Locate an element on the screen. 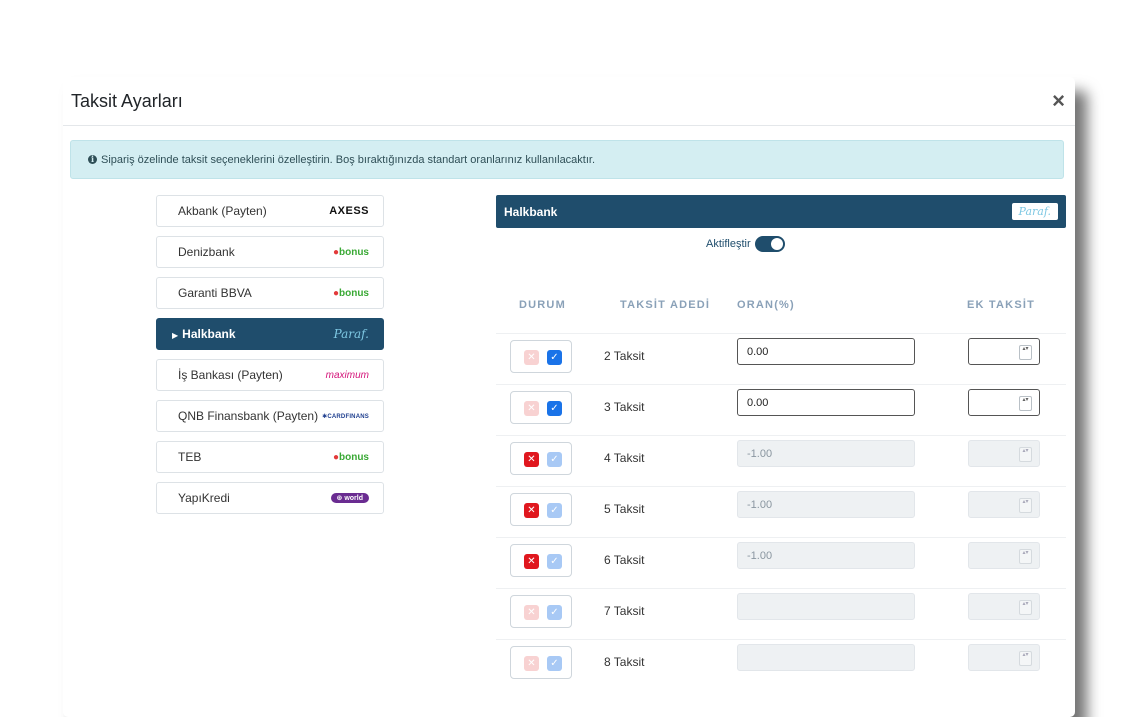 Image resolution: width=1138 pixels, height=717 pixels. bank-item-garanti: Garanti BBVA ●bonus is located at coordinates (270, 293).